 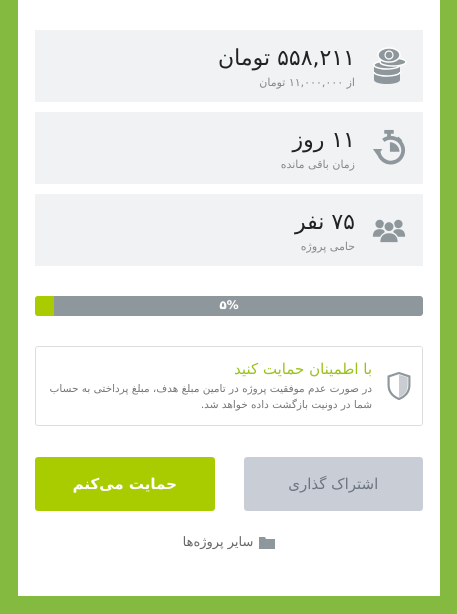 I want to click on guarantee-text: در صورت عدم موفقیت پروژه در تامین مبلغ هدف، مبلغ پرداختی به حساب شما در دونیت بازگشت داده خواهد شد., so click(x=210, y=397).